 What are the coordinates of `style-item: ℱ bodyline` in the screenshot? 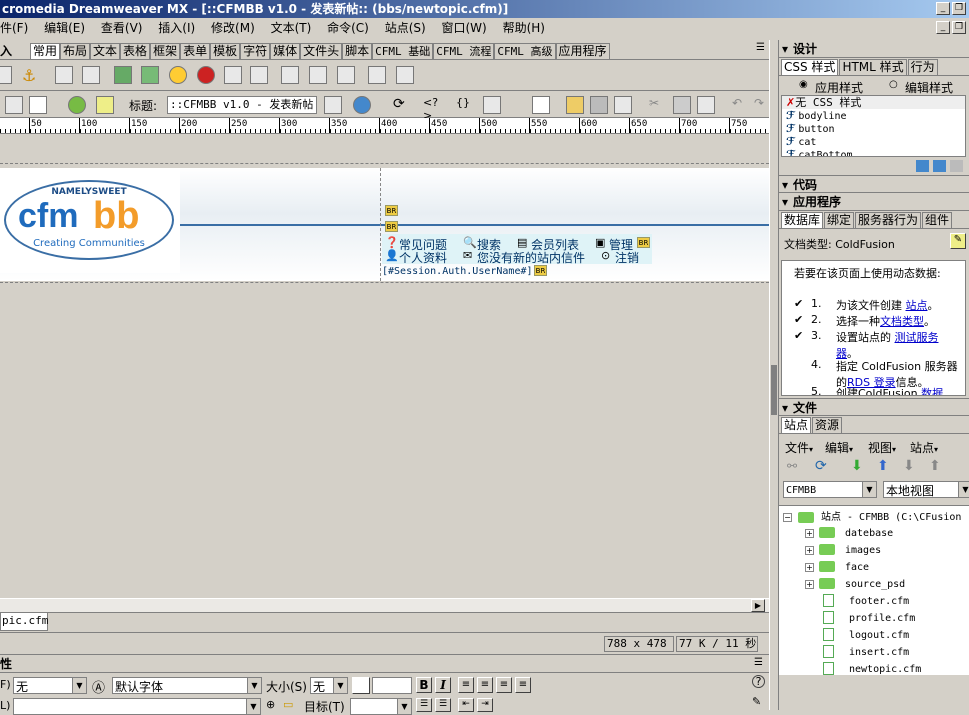 It's located at (873, 115).